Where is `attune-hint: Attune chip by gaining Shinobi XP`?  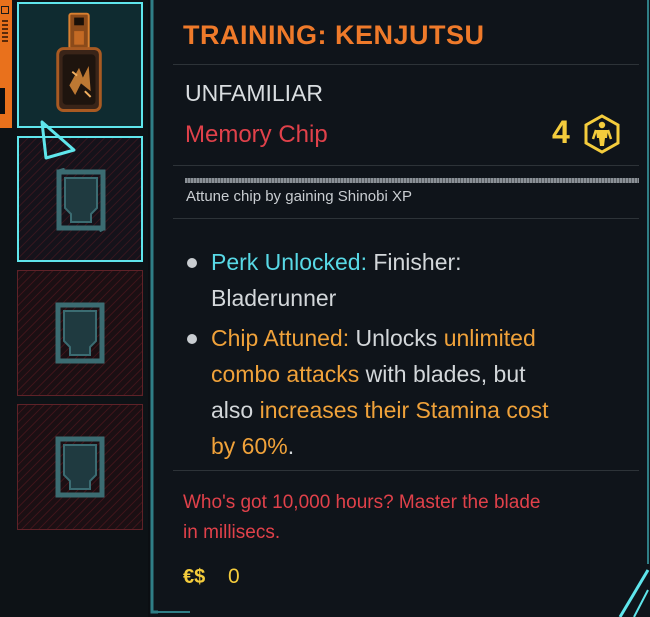 attune-hint: Attune chip by gaining Shinobi XP is located at coordinates (299, 196).